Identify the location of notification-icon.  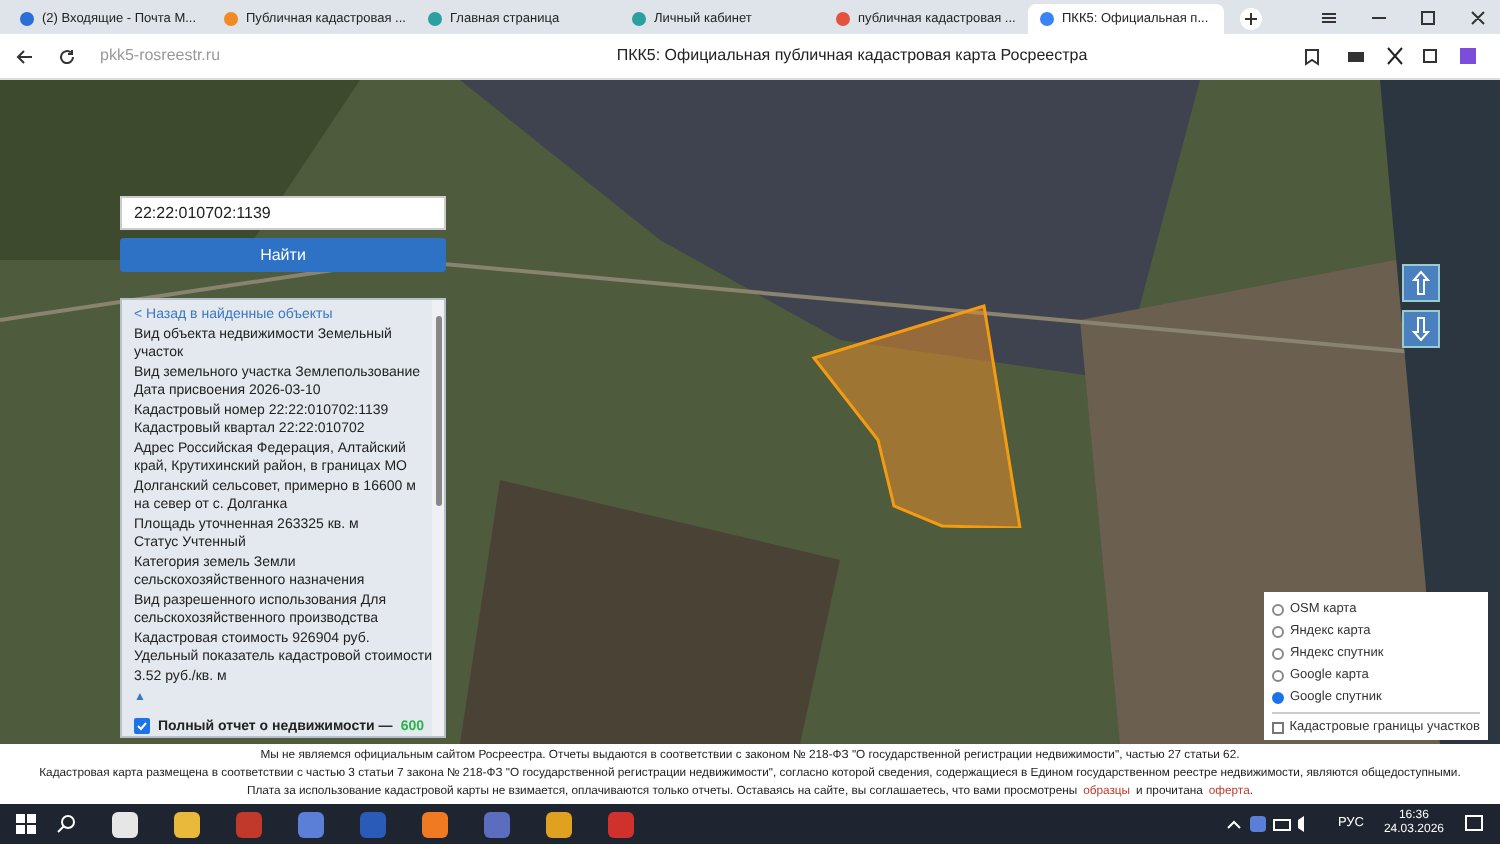
(1474, 824).